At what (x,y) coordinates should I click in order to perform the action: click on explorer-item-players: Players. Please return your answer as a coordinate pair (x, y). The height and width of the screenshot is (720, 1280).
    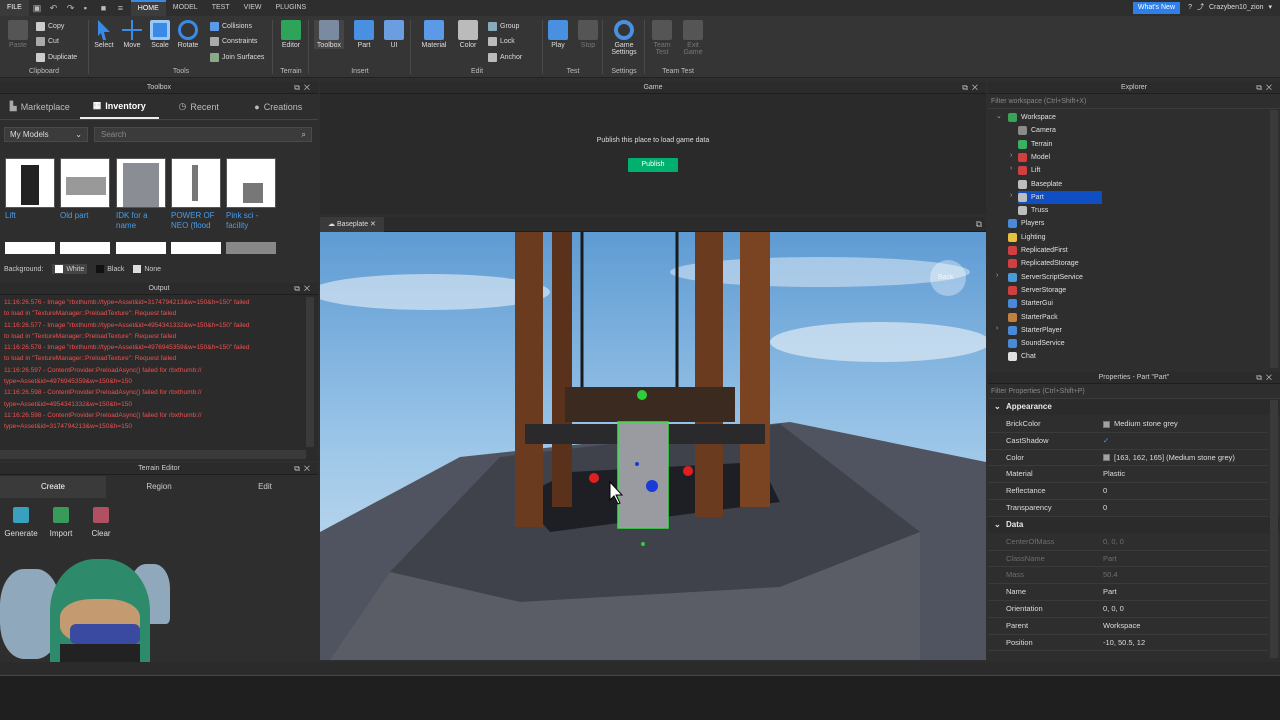
    Looking at the image, I should click on (1026, 223).